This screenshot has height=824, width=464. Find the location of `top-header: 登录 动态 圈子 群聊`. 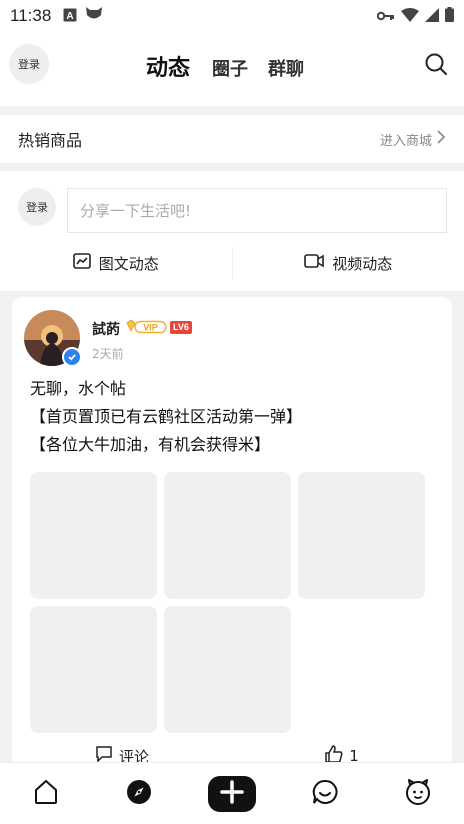

top-header: 登录 动态 圈子 群聊 is located at coordinates (232, 69).